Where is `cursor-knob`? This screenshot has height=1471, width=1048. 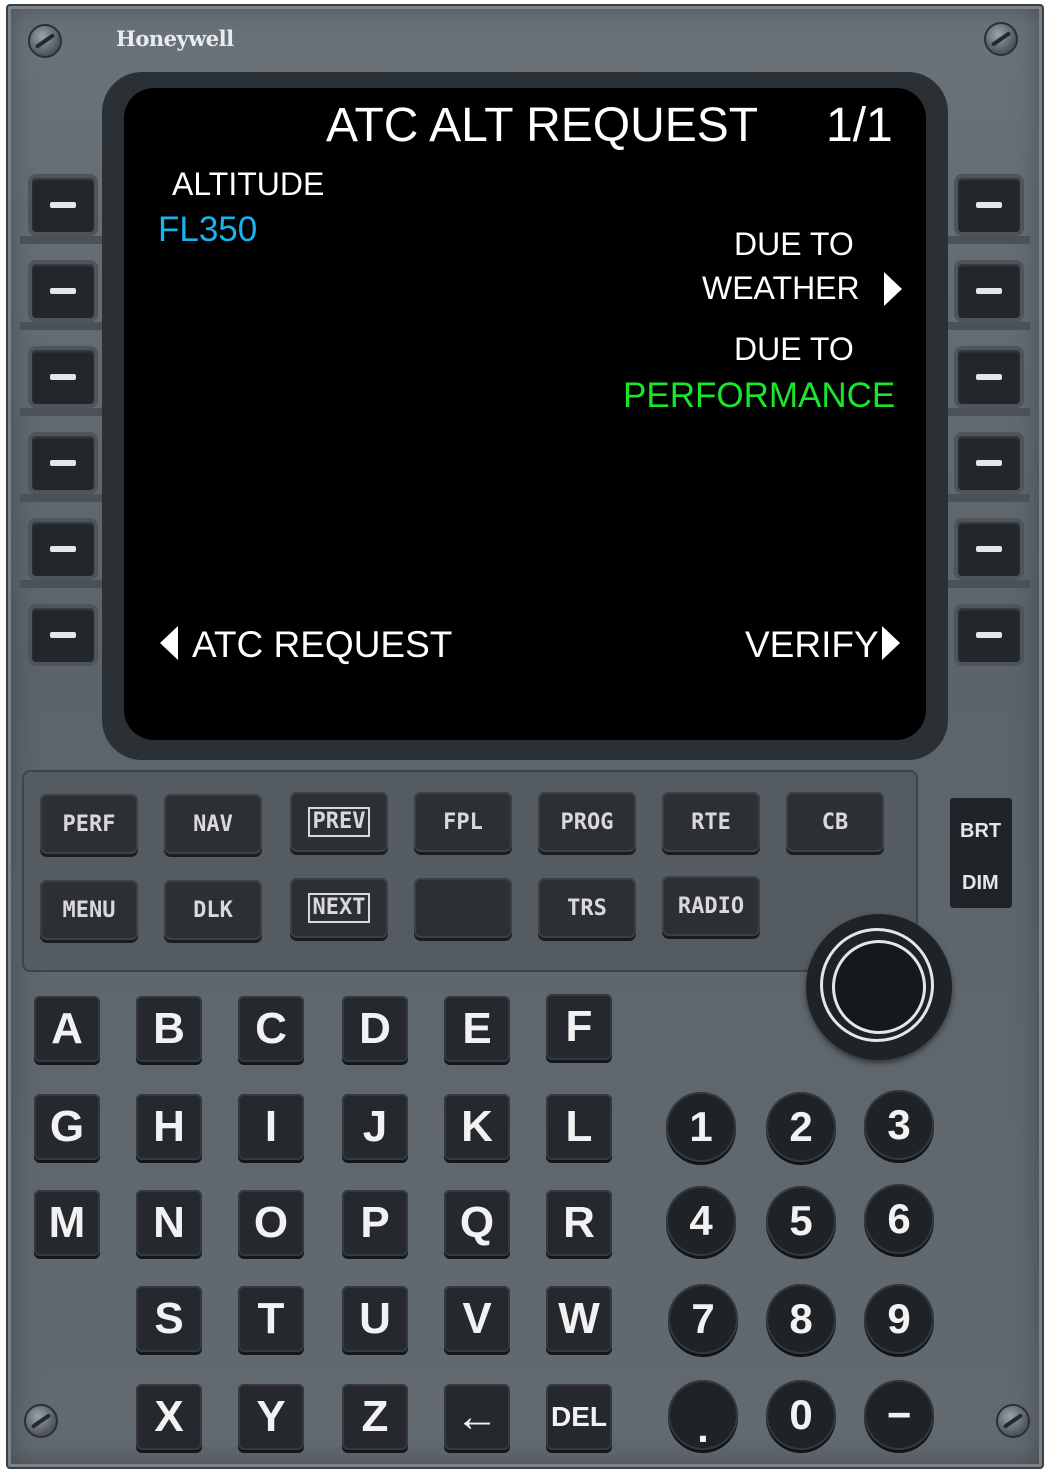
cursor-knob is located at coordinates (879, 987).